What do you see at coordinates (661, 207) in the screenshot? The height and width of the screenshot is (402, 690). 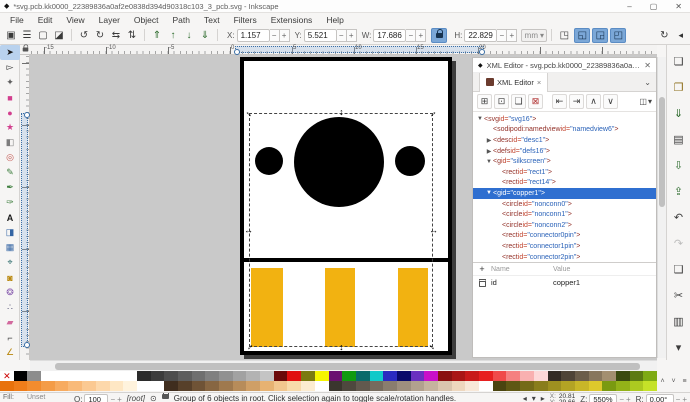 I see `canvas-vertical-scrollbar` at bounding box center [661, 207].